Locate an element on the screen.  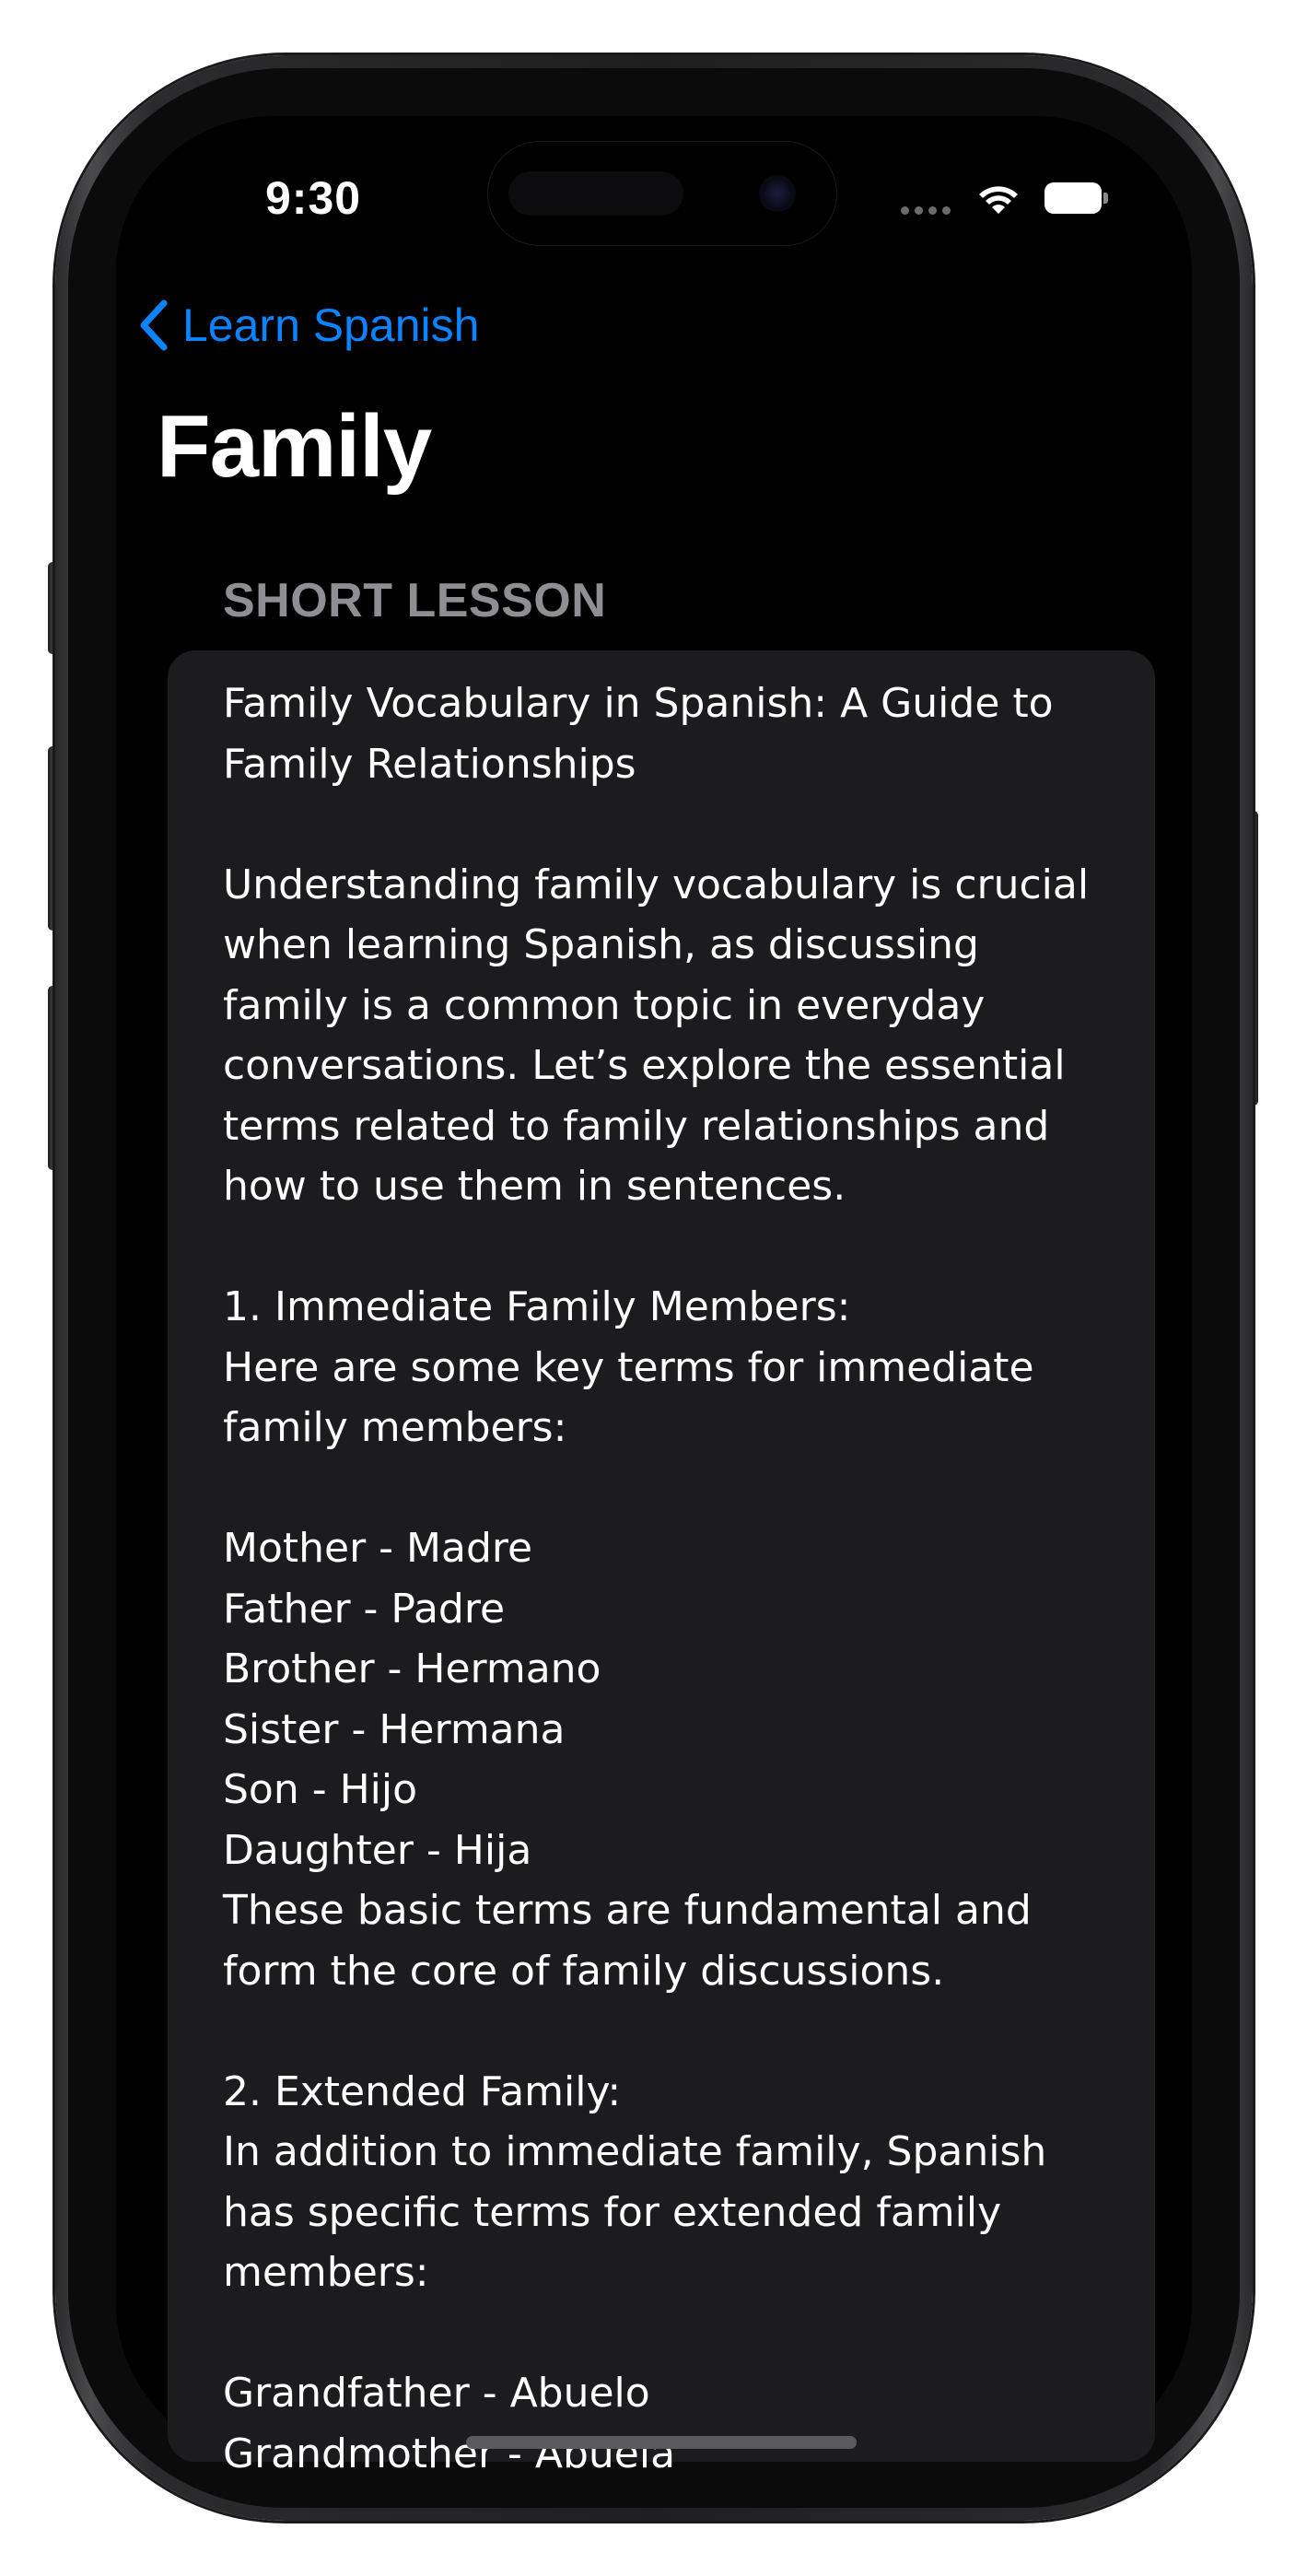
dynamic-island is located at coordinates (662, 193).